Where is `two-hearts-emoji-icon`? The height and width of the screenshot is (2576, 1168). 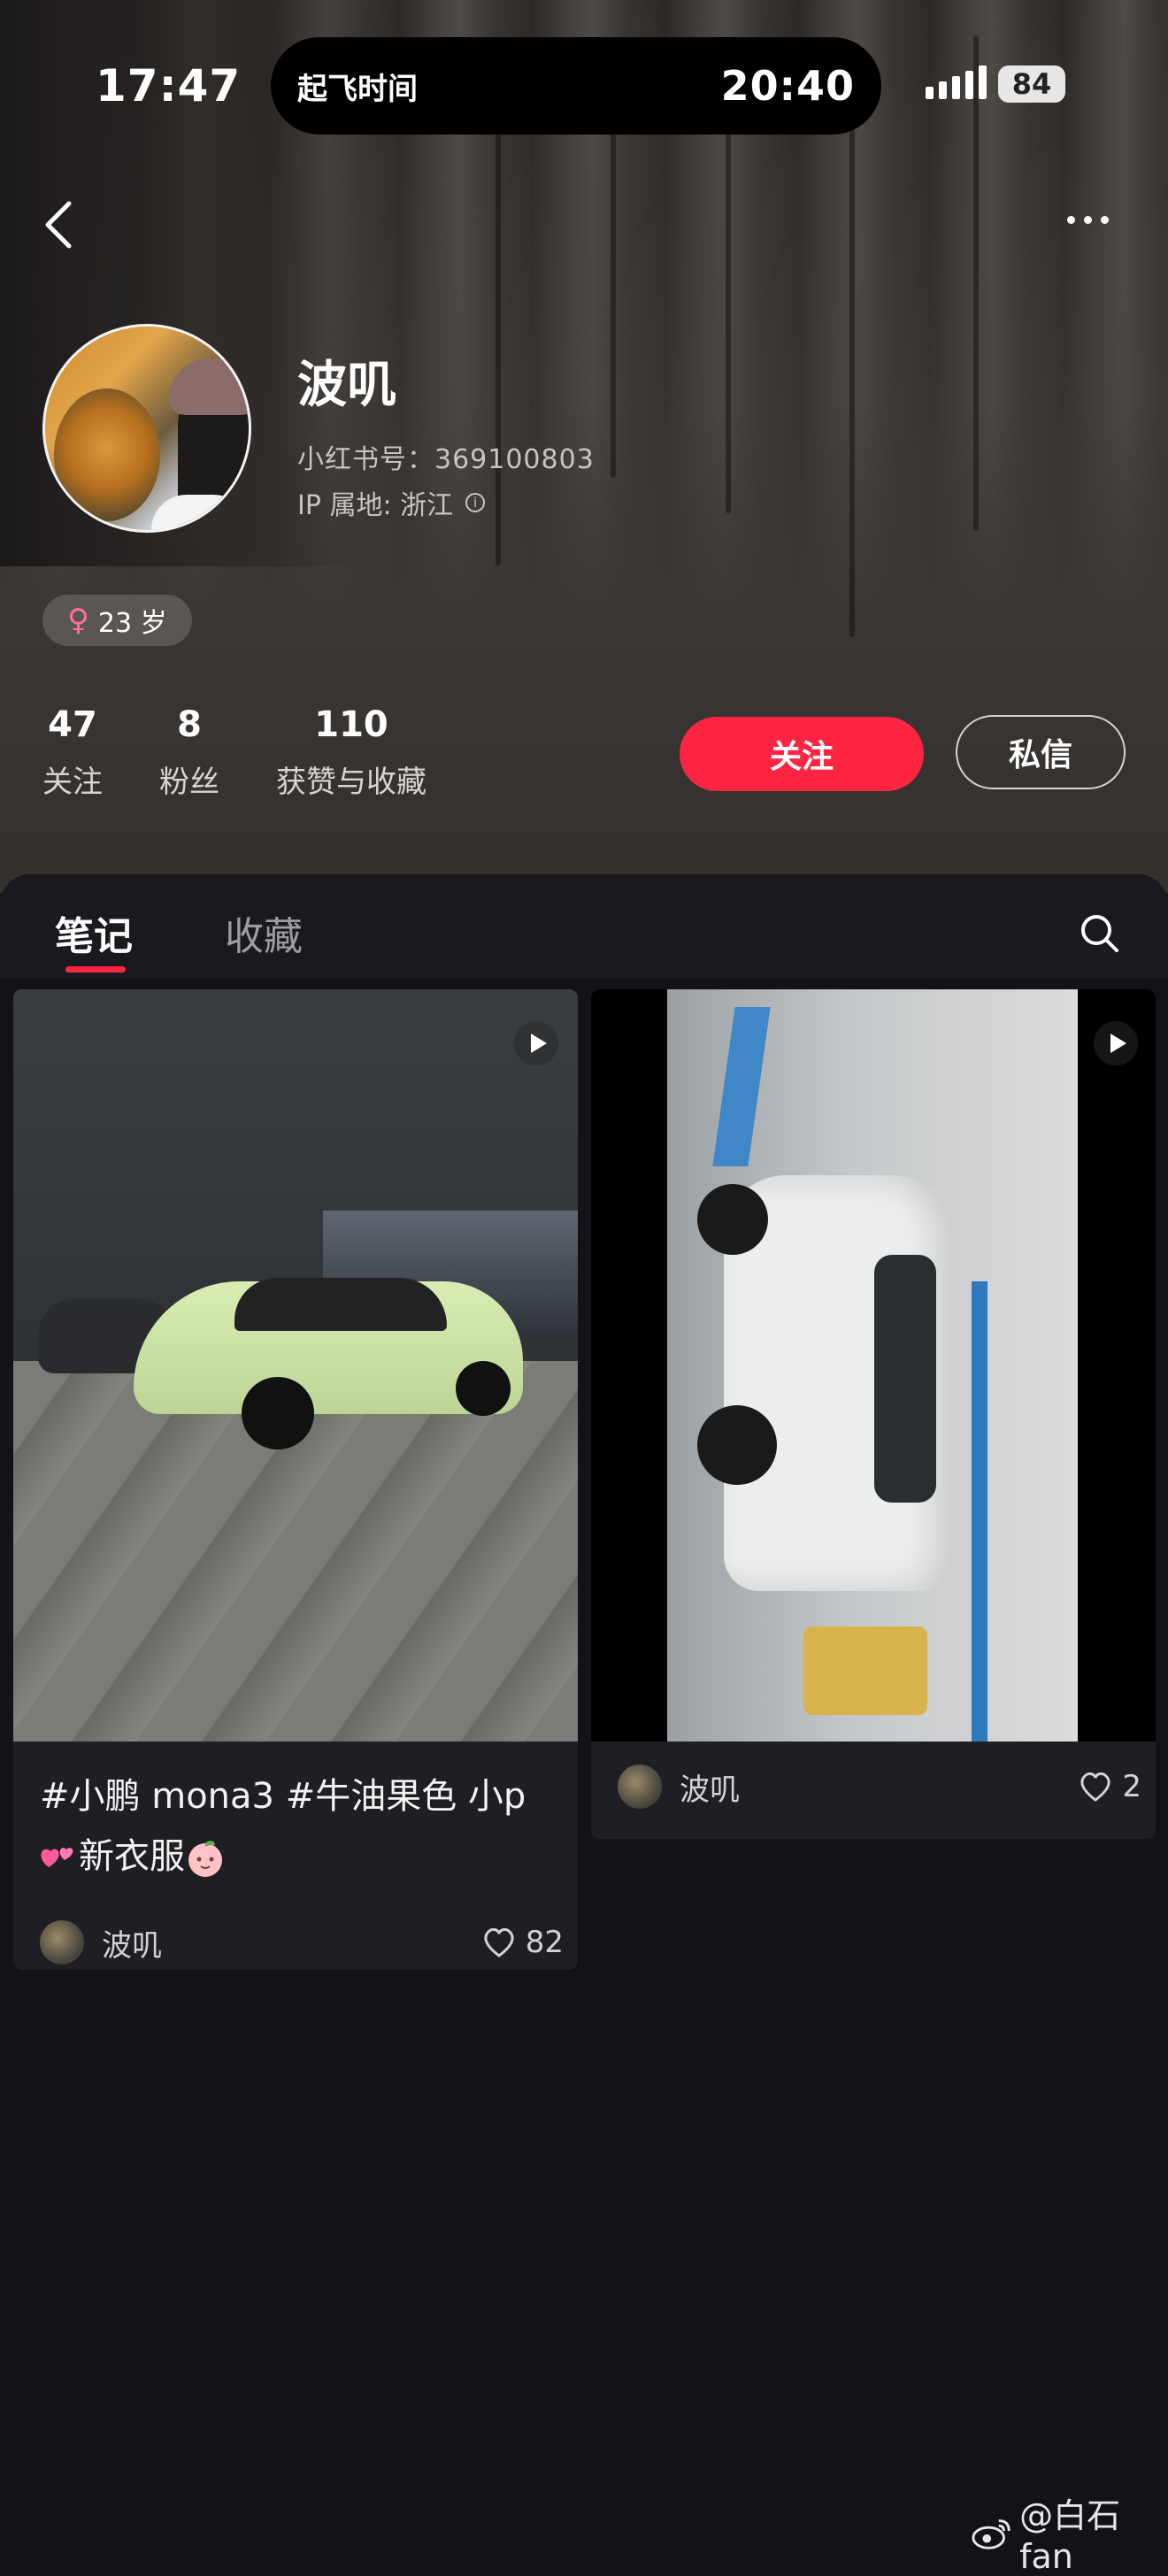 two-hearts-emoji-icon is located at coordinates (57, 1857).